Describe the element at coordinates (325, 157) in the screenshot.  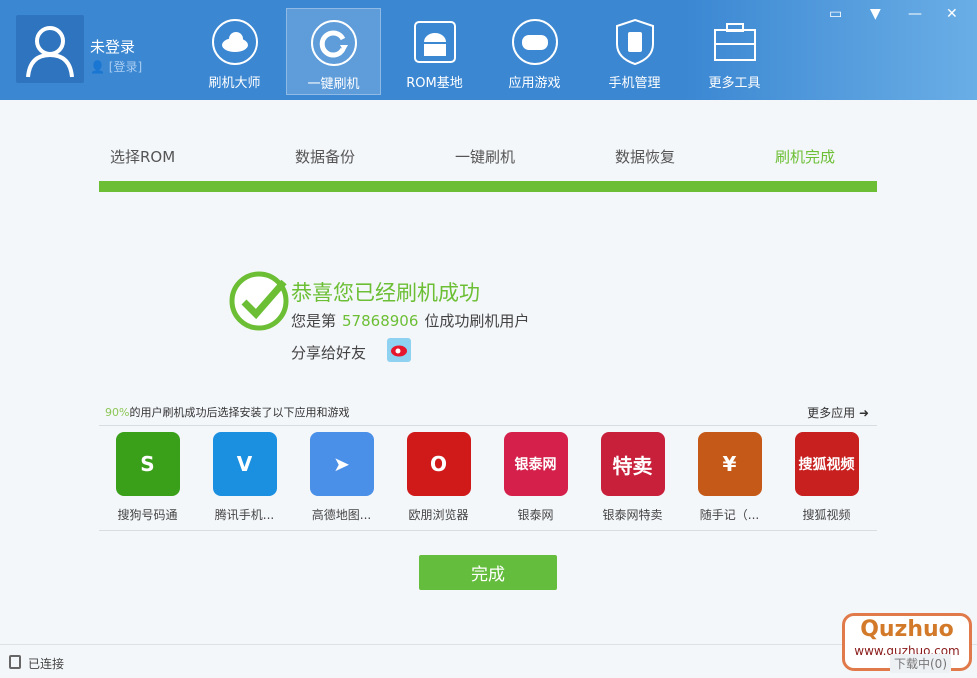
I see `step-backup: 数据备份` at that location.